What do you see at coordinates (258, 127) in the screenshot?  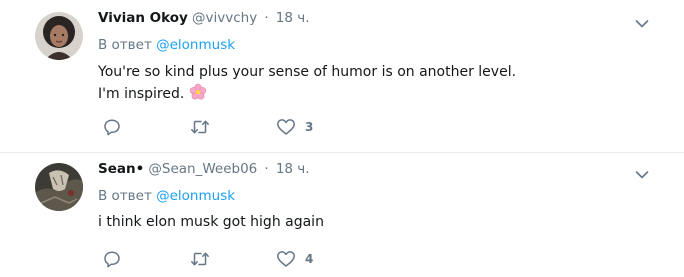 I see `tweet-actions: 3` at bounding box center [258, 127].